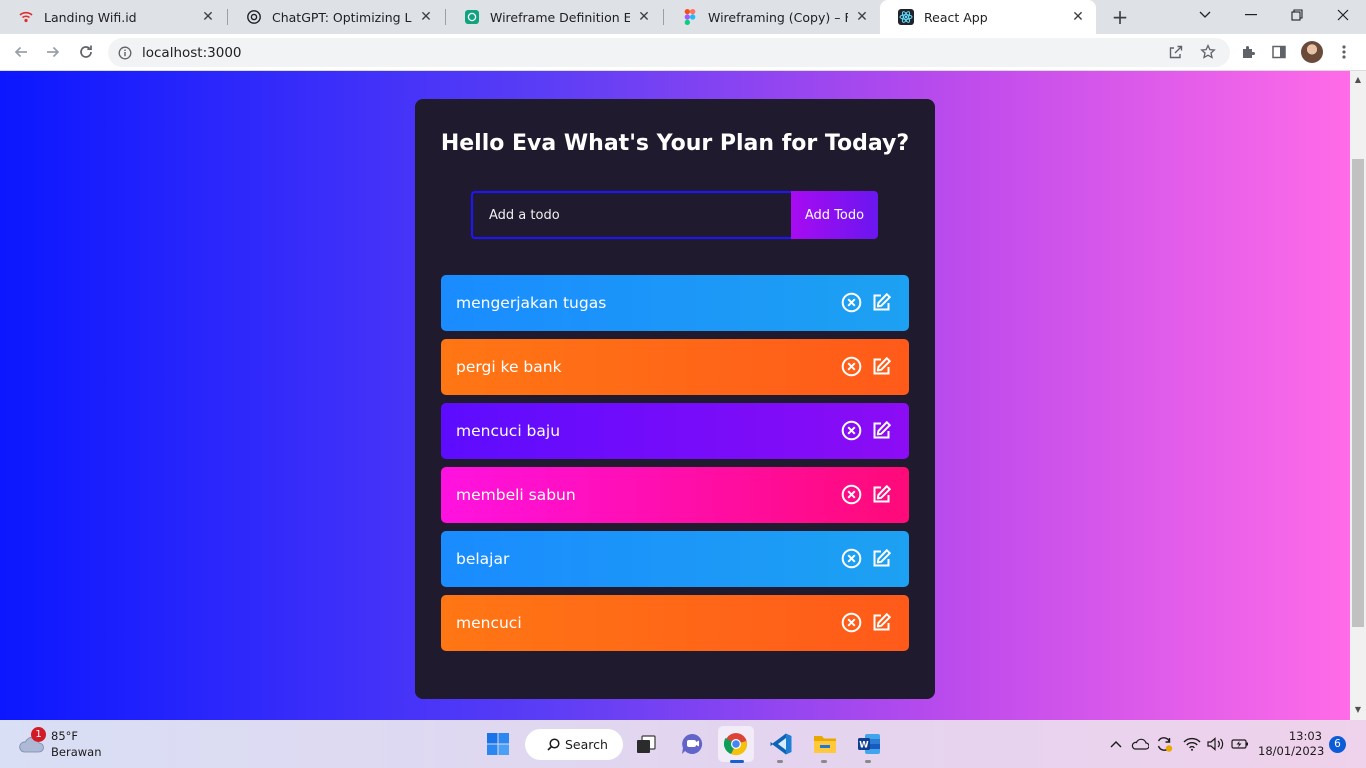 The width and height of the screenshot is (1366, 768). What do you see at coordinates (1248, 52) in the screenshot?
I see `extensions-icon` at bounding box center [1248, 52].